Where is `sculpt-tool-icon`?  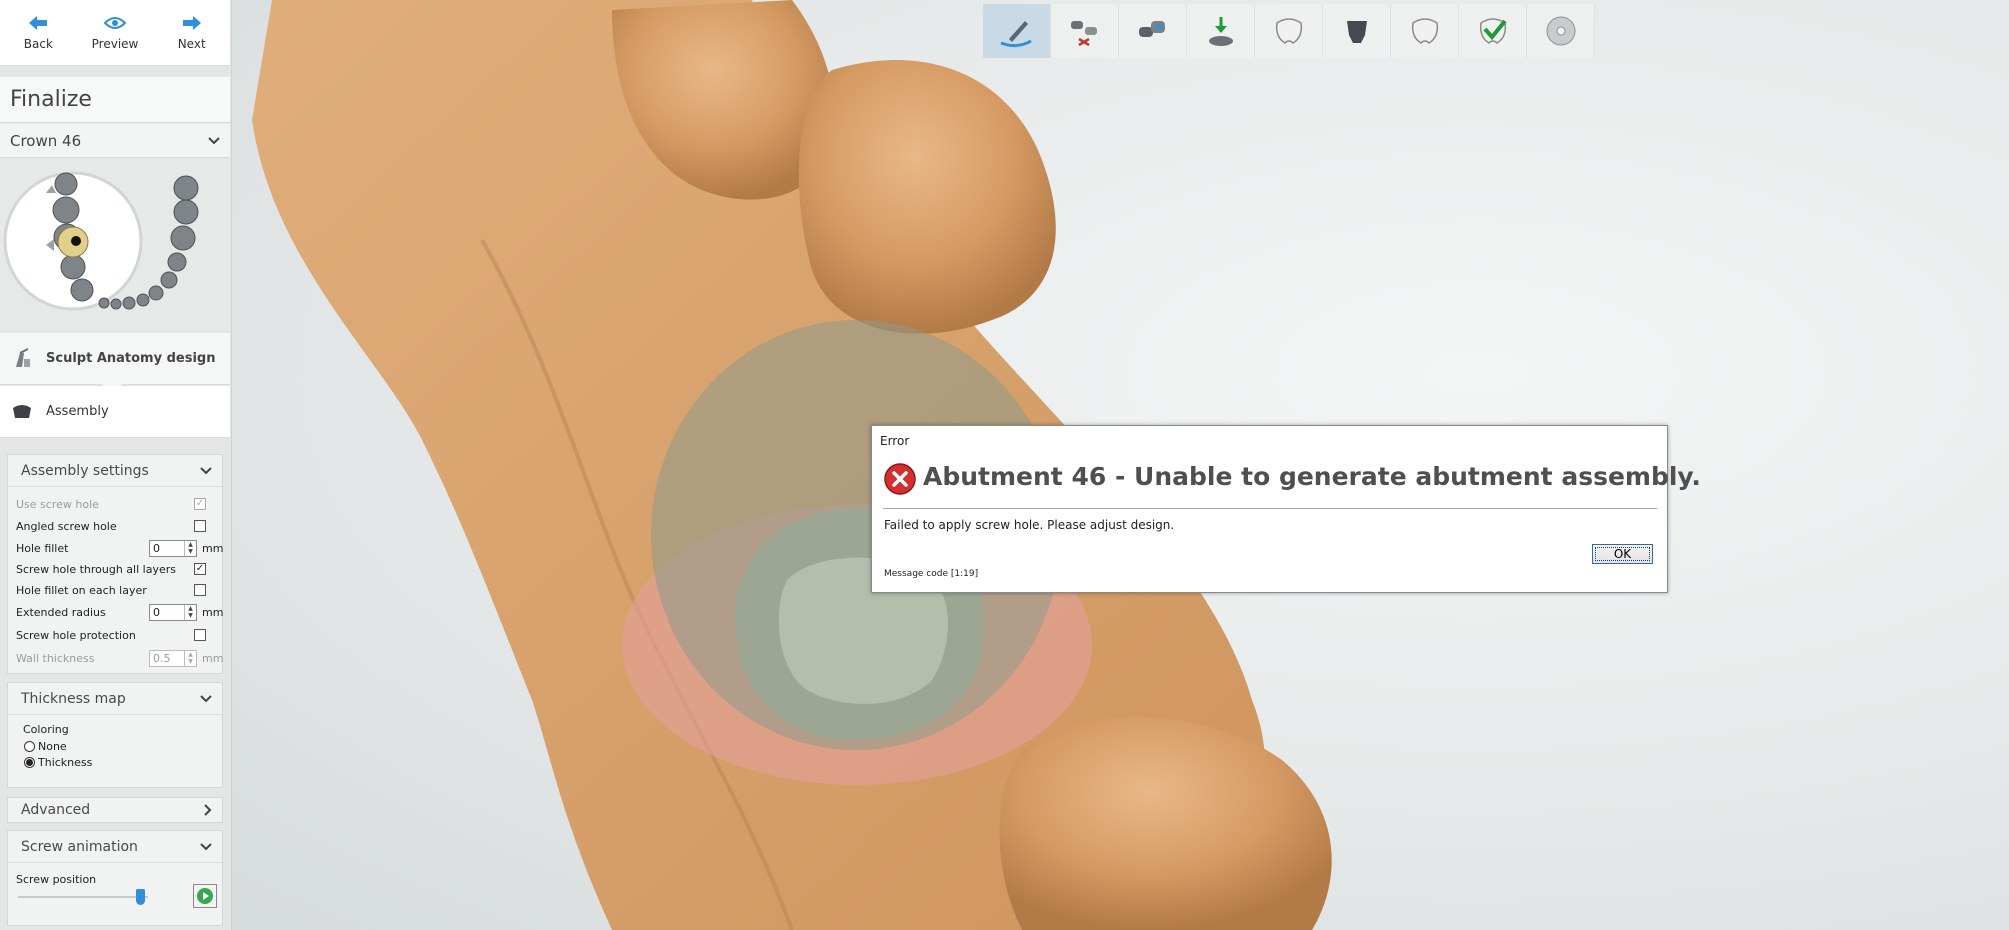
sculpt-tool-icon is located at coordinates (23, 357).